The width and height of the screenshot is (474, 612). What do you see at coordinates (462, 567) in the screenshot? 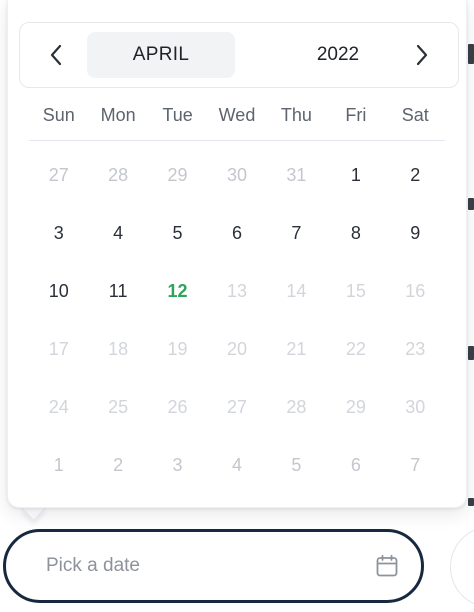
I see `background-round-button` at bounding box center [462, 567].